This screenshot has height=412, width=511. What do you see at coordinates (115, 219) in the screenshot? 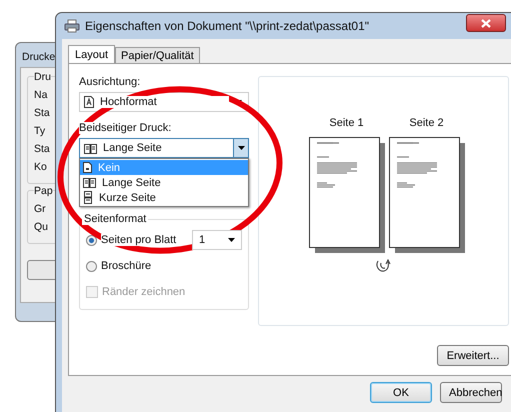
I see `group-title: Seitenformat` at bounding box center [115, 219].